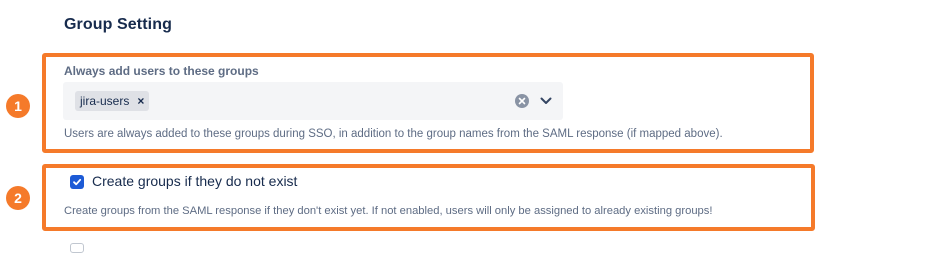  I want to click on clear-selection-icon, so click(522, 101).